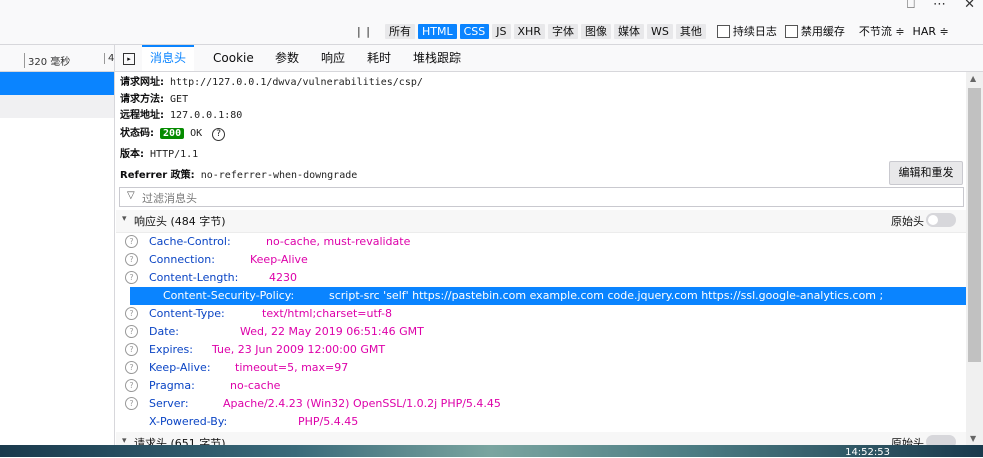 This screenshot has height=458, width=983. What do you see at coordinates (172, 133) in the screenshot?
I see `status-badge: 200` at bounding box center [172, 133].